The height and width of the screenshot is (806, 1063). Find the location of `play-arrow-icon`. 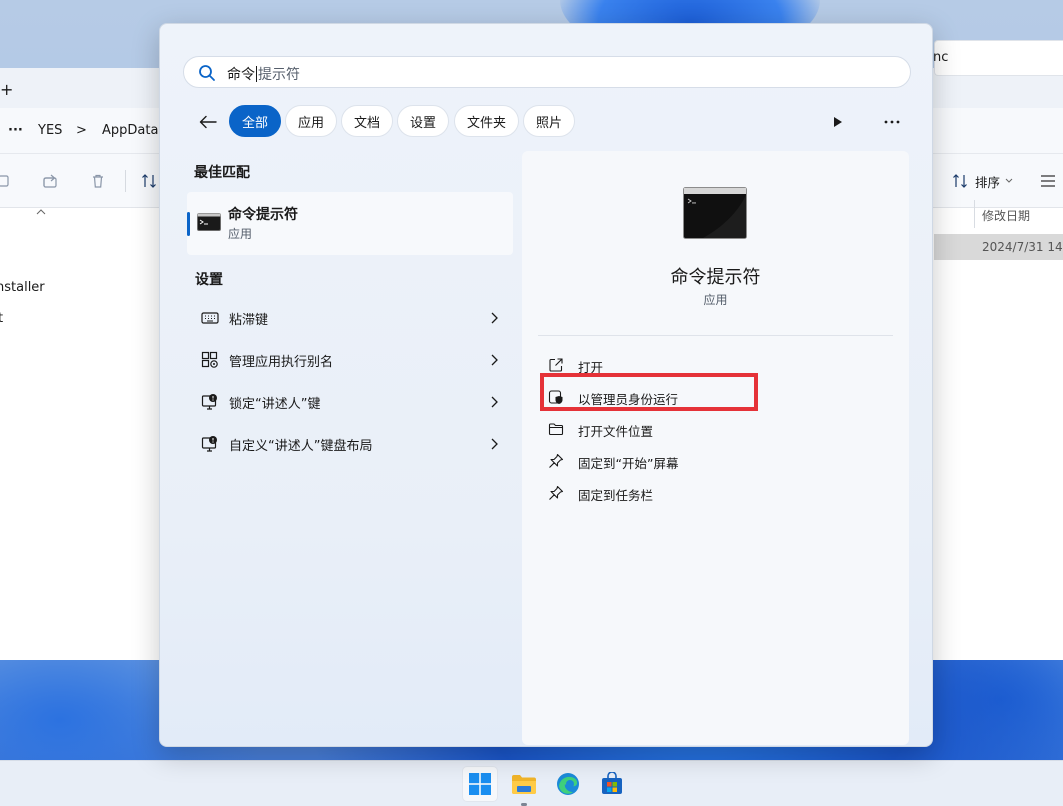

play-arrow-icon is located at coordinates (838, 122).